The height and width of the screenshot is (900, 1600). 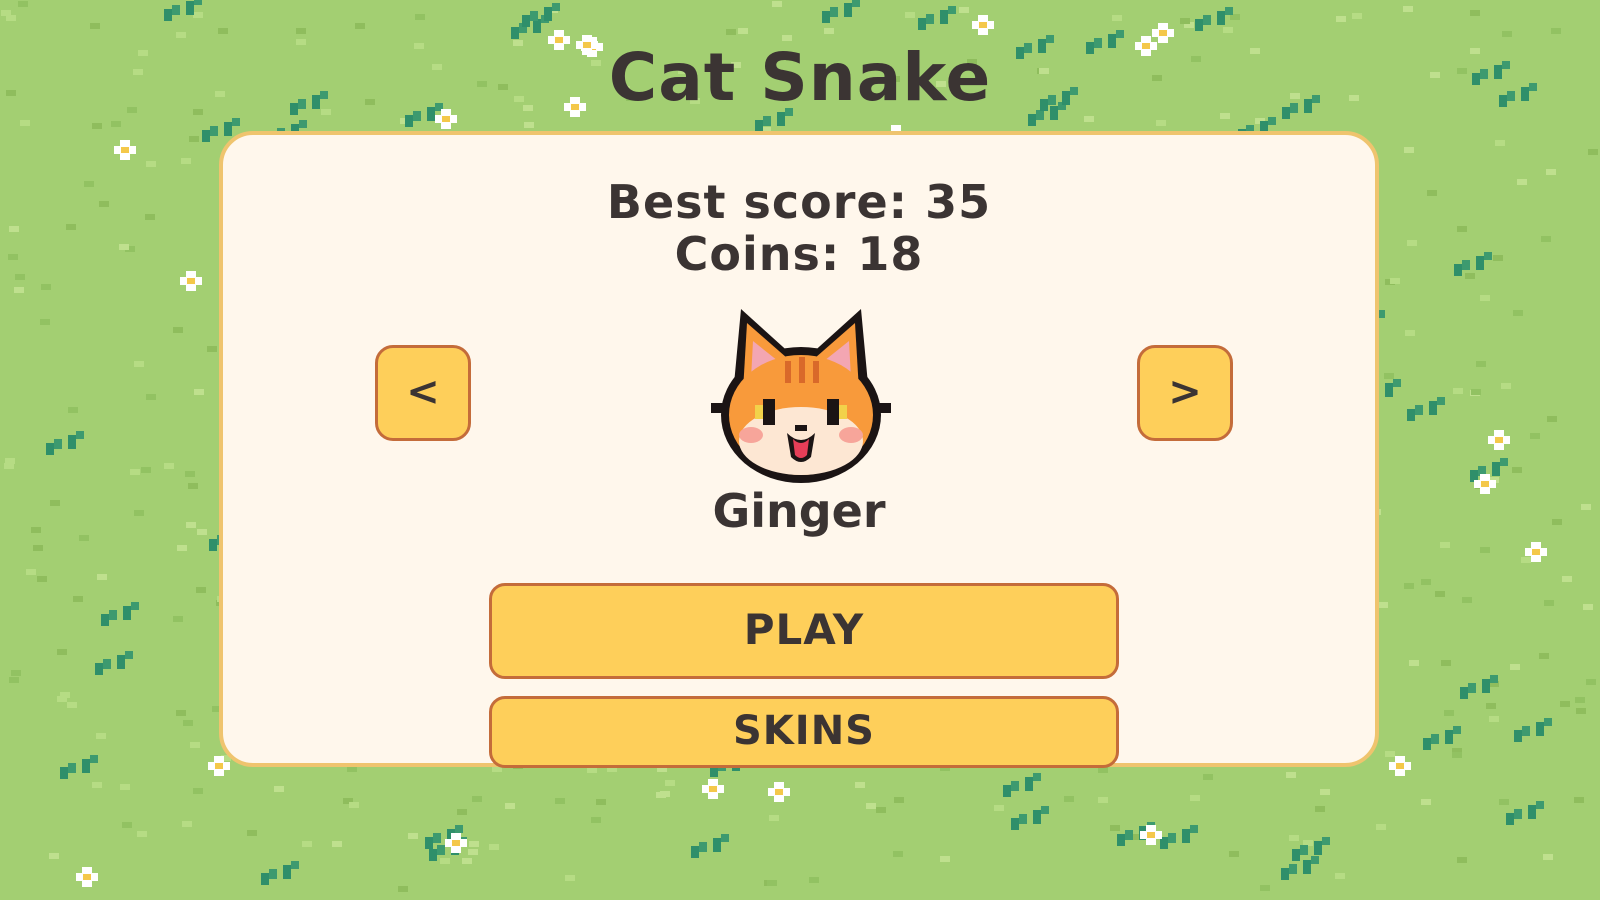 What do you see at coordinates (801, 396) in the screenshot?
I see `cat-skin-icon` at bounding box center [801, 396].